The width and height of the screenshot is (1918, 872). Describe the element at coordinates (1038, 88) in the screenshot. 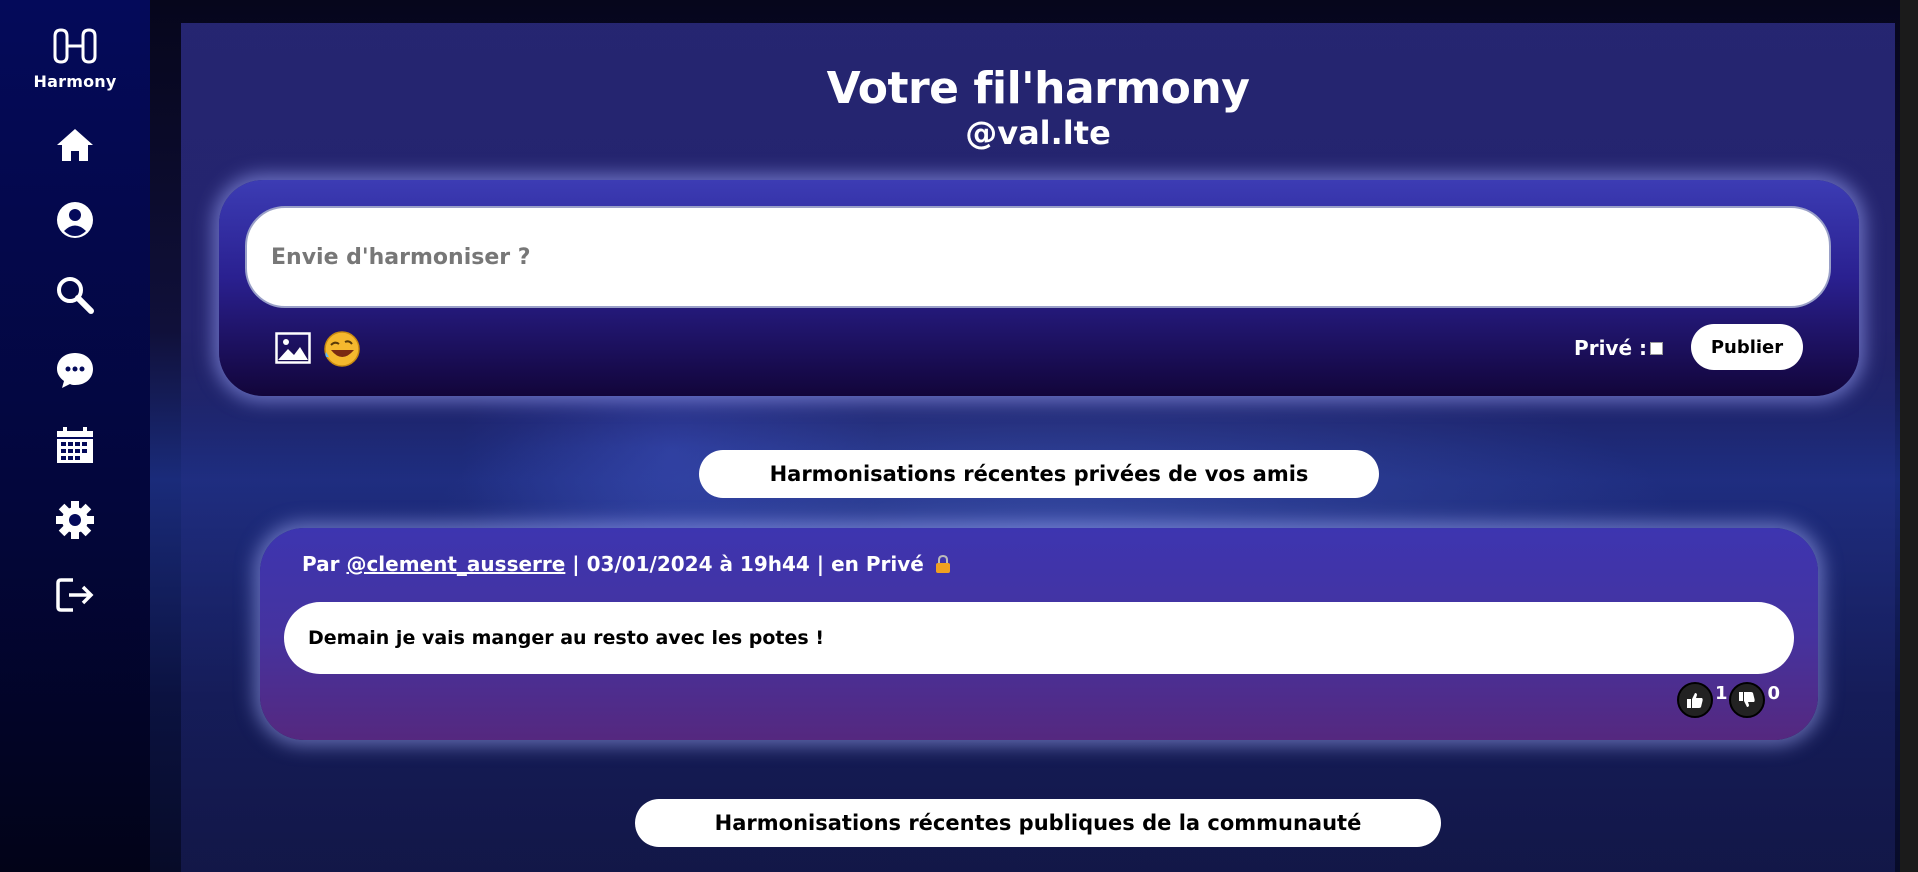

I see `page-title: Votre fil'harmony` at that location.